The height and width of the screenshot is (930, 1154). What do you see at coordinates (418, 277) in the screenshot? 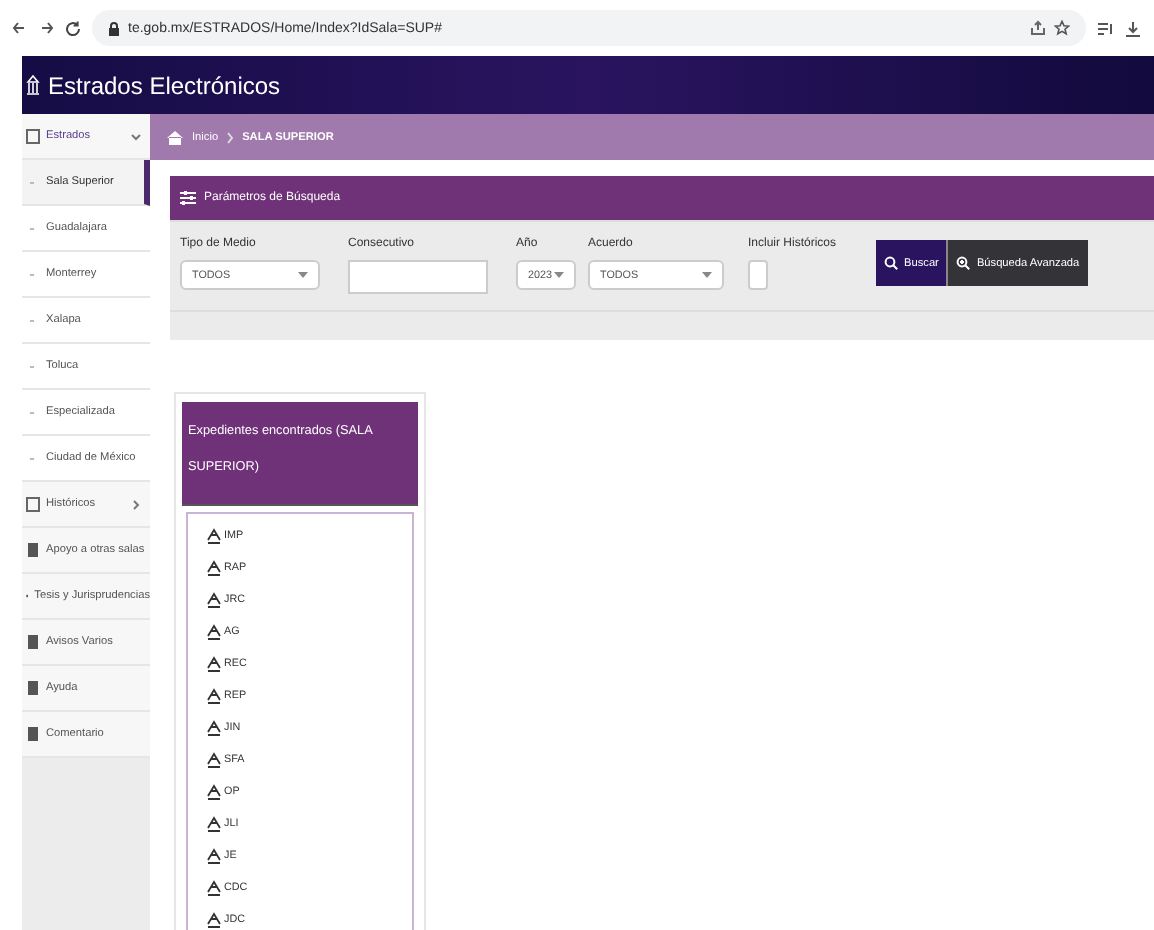
I see `input-field` at bounding box center [418, 277].